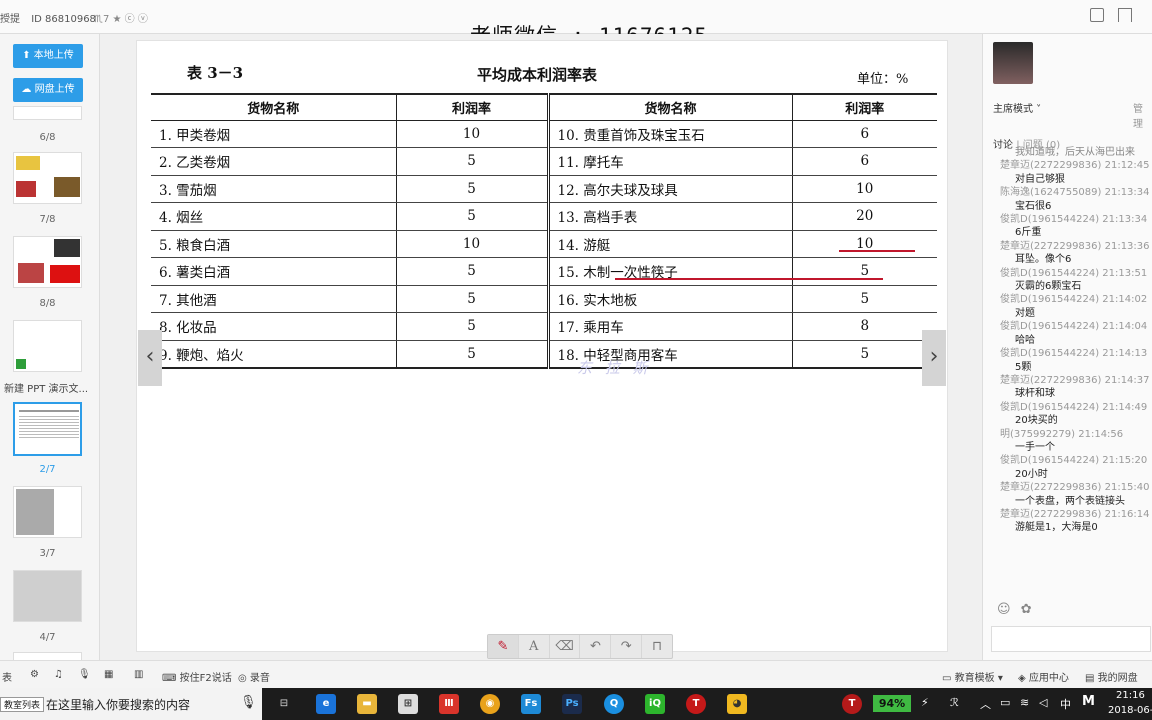 Image resolution: width=1152 pixels, height=720 pixels. Describe the element at coordinates (1014, 609) in the screenshot. I see `chat-tools: ☺ ✿` at that location.